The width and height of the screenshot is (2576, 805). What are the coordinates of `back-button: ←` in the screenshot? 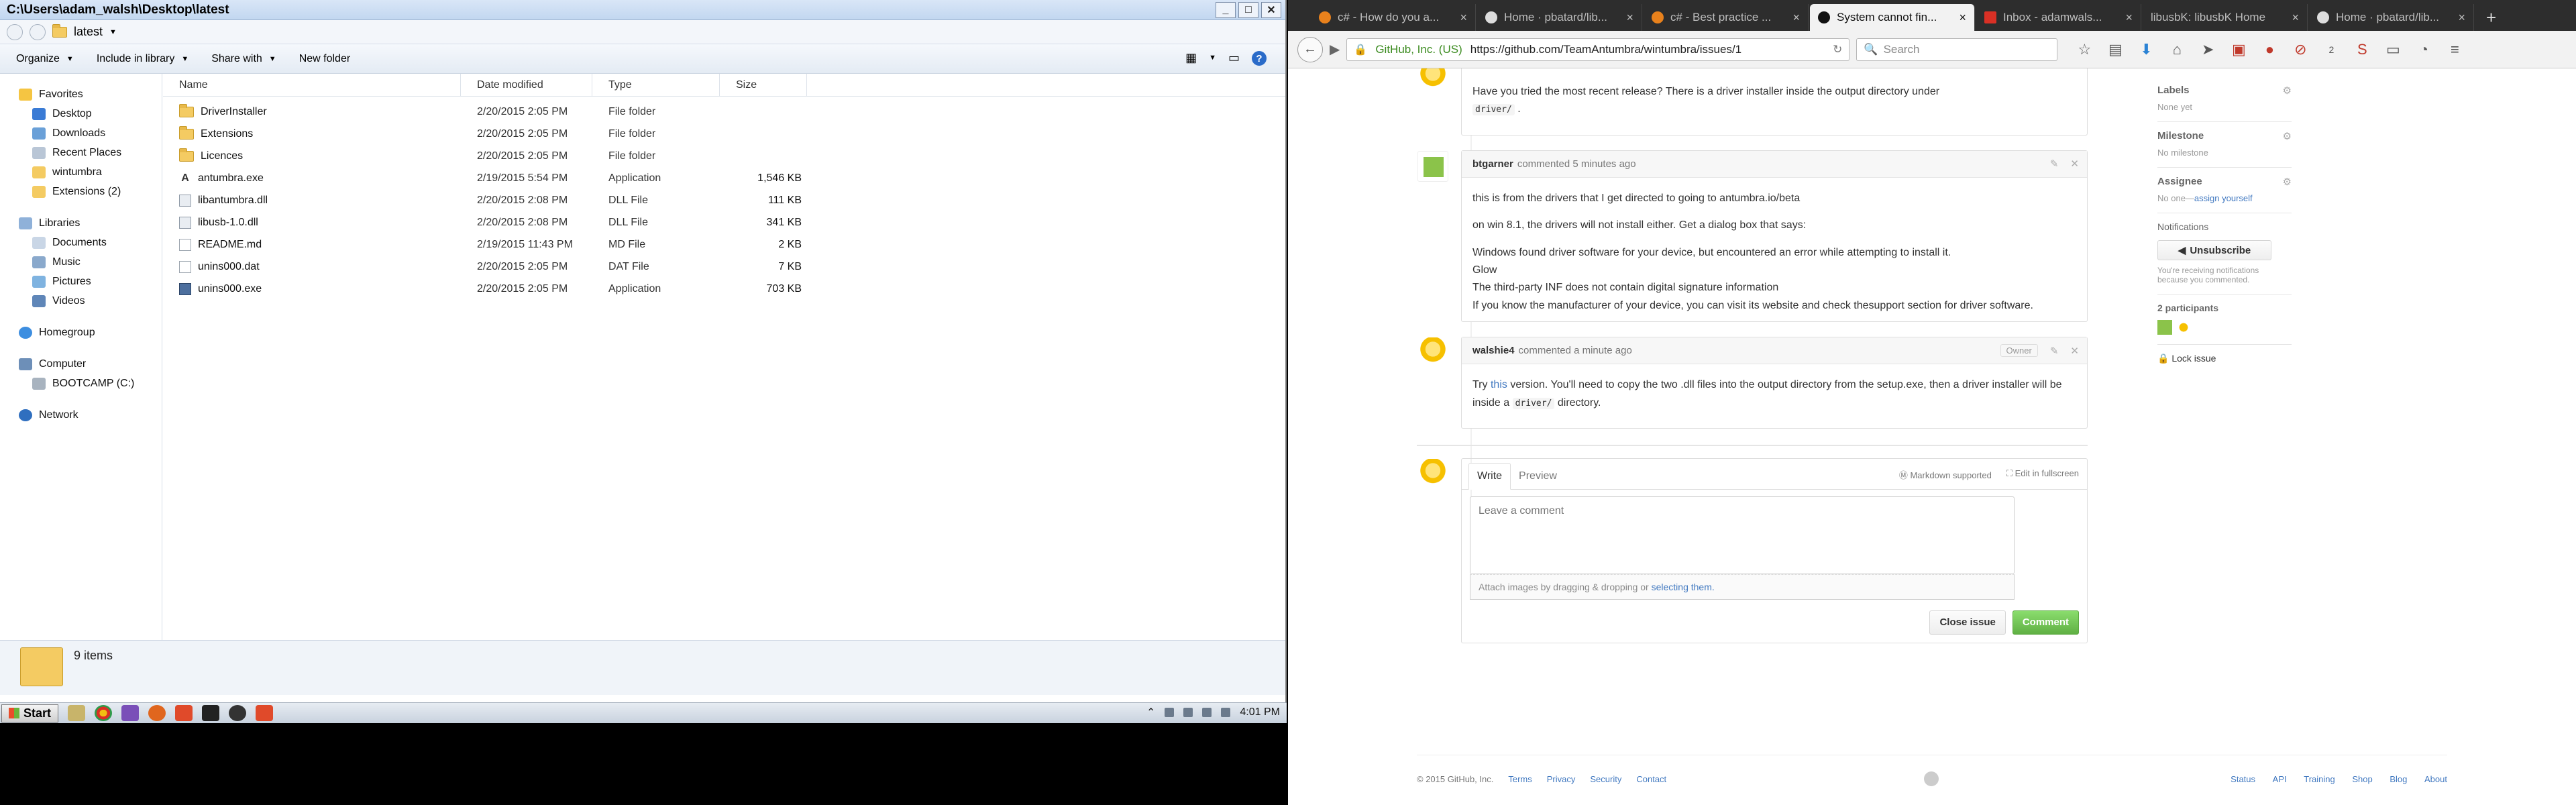 It's located at (1310, 49).